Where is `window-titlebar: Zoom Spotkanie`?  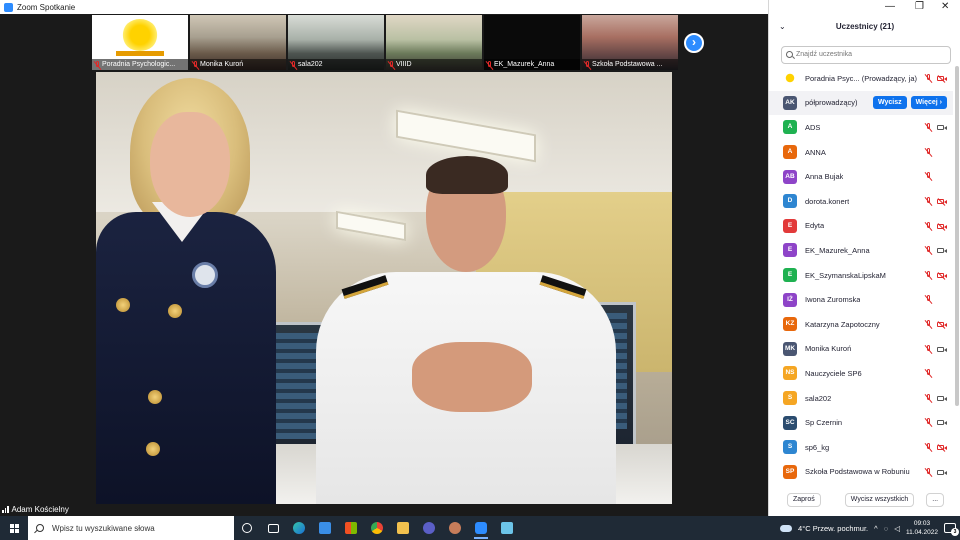
window-titlebar: Zoom Spotkanie is located at coordinates (384, 7).